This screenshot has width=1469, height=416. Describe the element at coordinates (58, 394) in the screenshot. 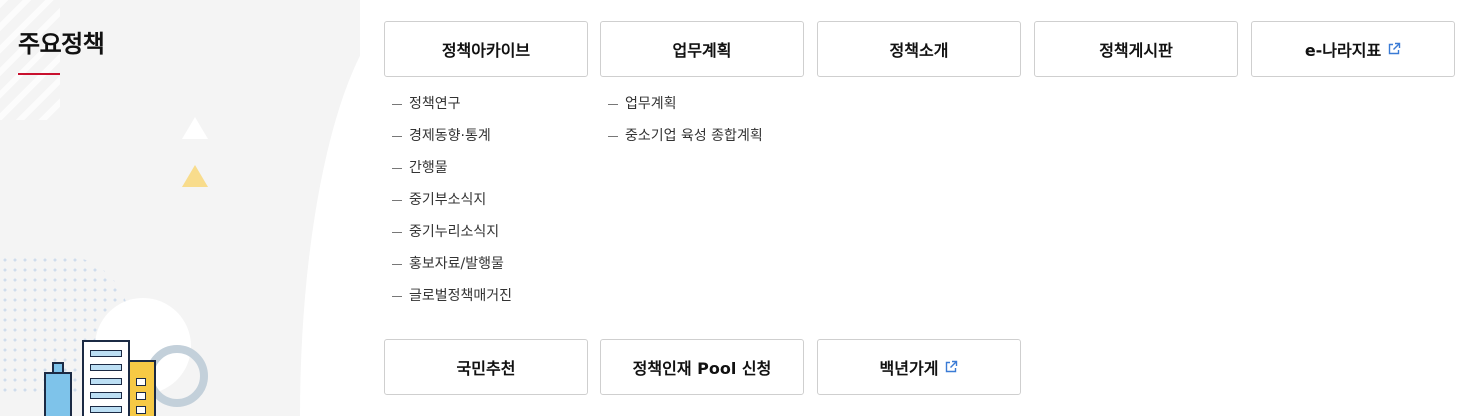

I see `building-illustration-left` at that location.